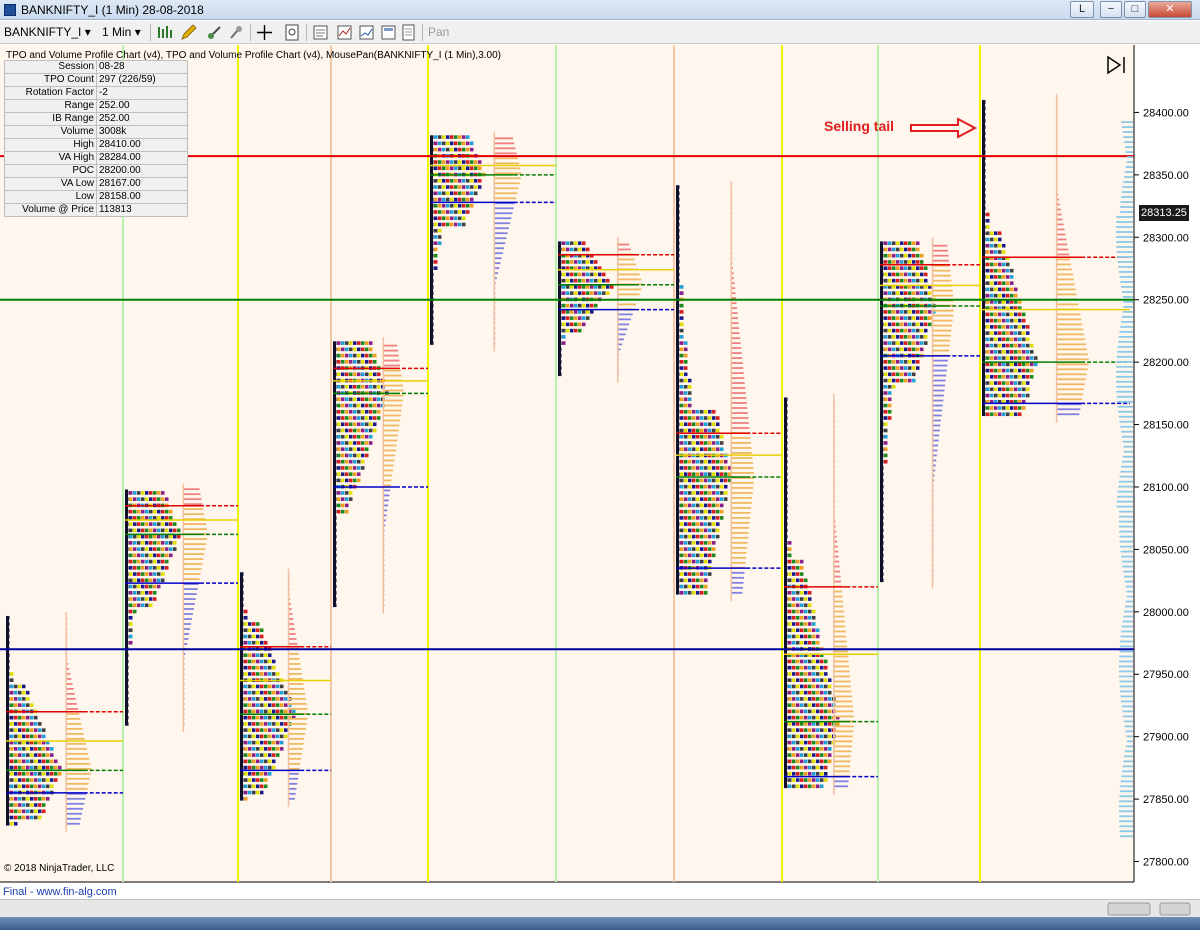  I want to click on scroll-right-button, so click(1175, 909).